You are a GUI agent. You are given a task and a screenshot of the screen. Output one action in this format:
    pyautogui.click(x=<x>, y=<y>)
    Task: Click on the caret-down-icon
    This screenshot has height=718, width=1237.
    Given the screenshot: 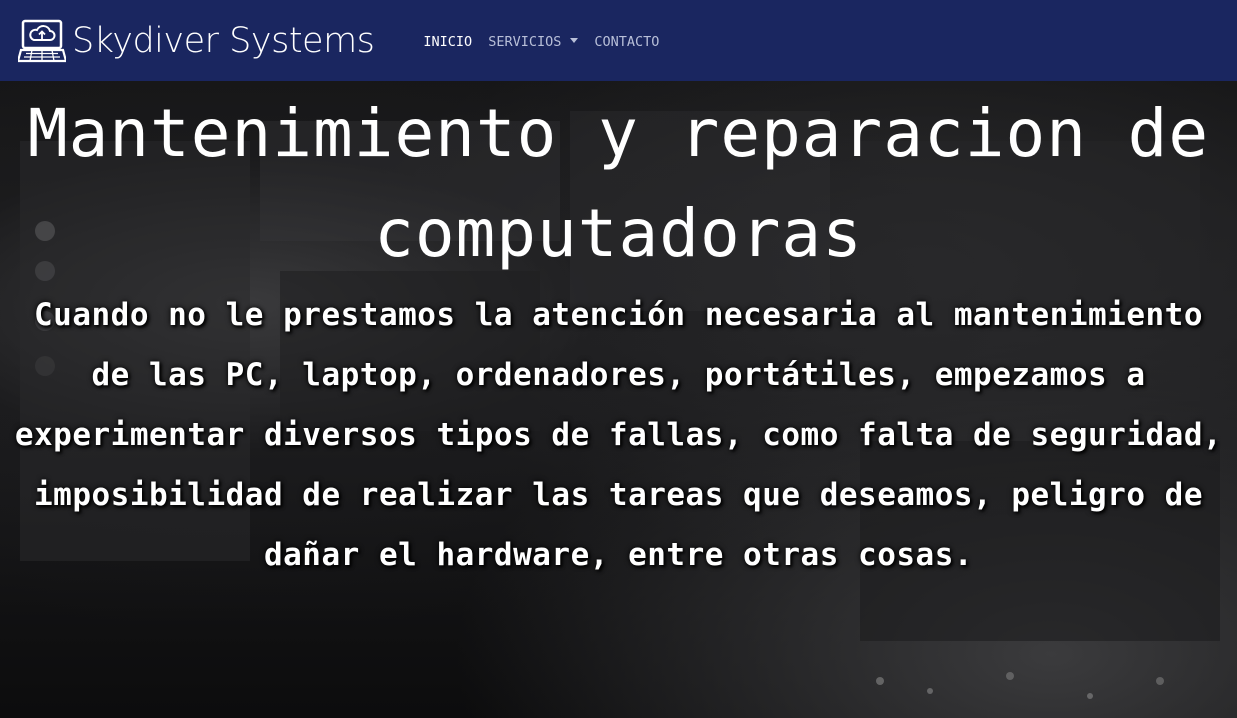 What is the action you would take?
    pyautogui.click(x=574, y=40)
    